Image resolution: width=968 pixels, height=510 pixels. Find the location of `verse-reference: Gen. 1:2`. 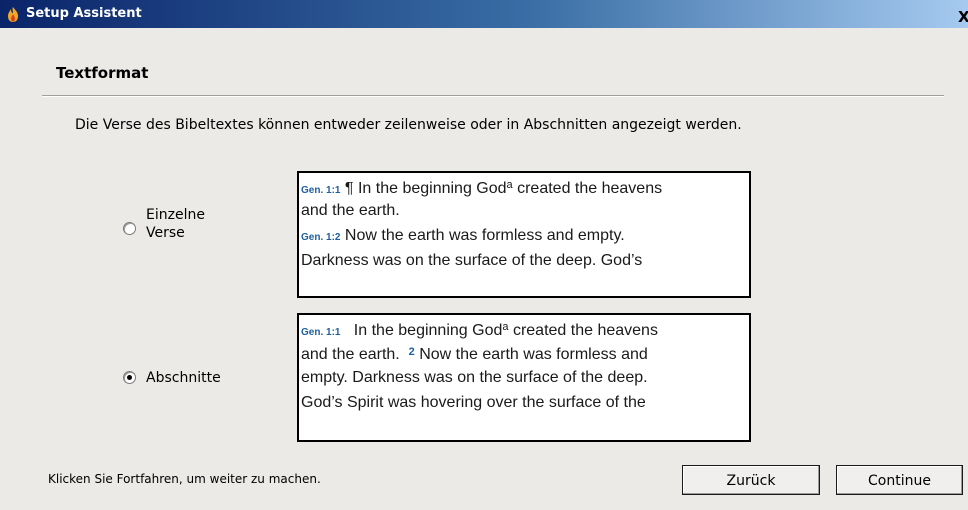

verse-reference: Gen. 1:2 is located at coordinates (321, 237).